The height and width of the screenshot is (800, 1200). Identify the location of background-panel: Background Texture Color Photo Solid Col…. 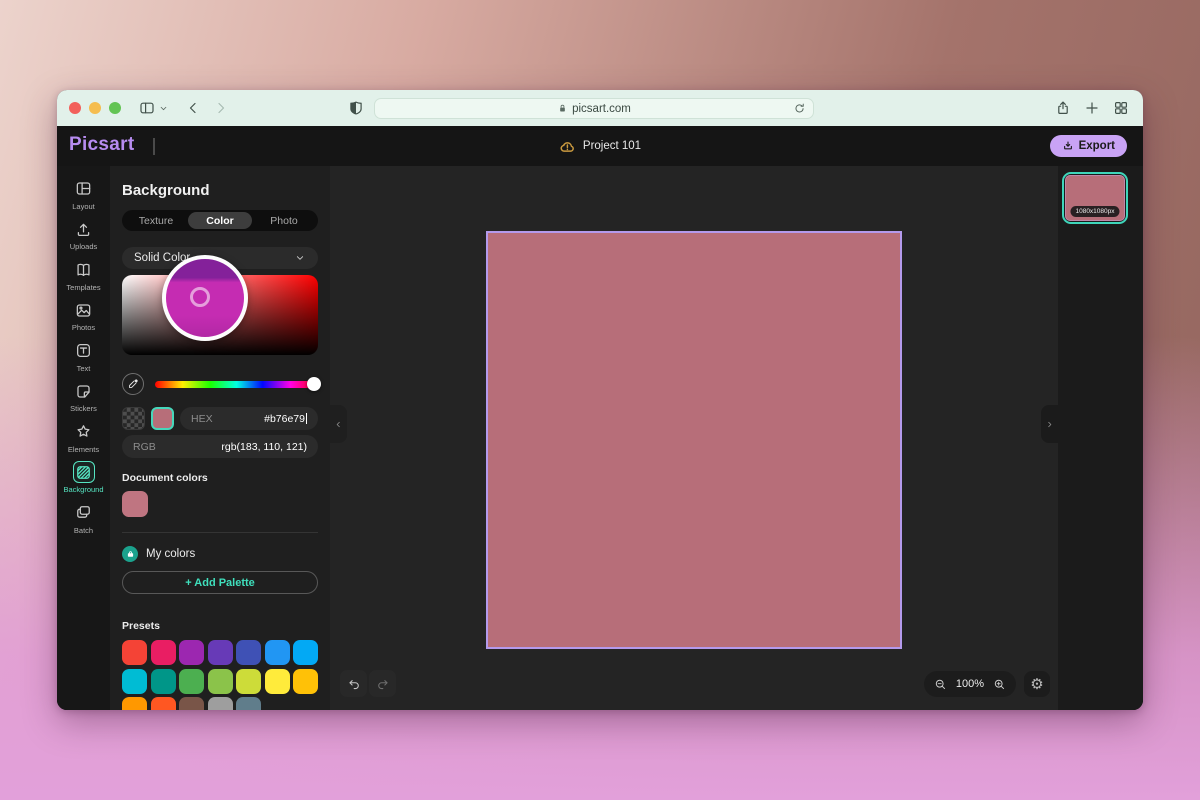
(220, 438).